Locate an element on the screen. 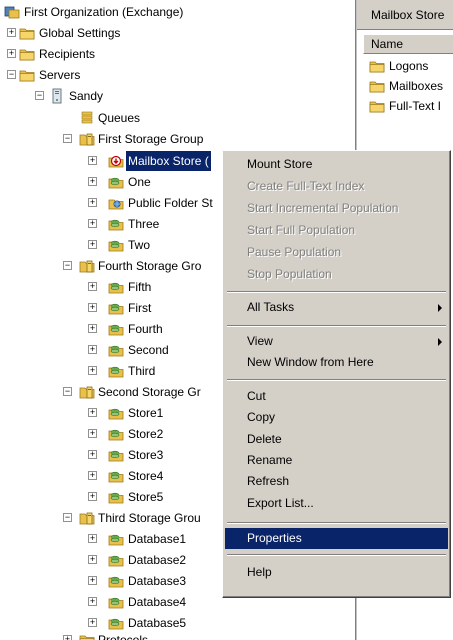 The height and width of the screenshot is (640, 453). menu-item-all-tasks: All Tasks is located at coordinates (336, 307).